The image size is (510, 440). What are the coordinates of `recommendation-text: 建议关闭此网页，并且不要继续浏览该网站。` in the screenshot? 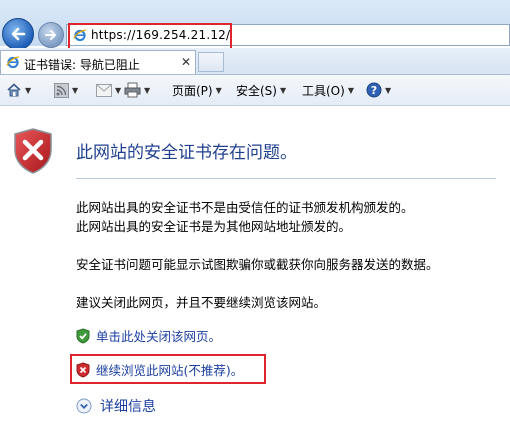 It's located at (201, 302).